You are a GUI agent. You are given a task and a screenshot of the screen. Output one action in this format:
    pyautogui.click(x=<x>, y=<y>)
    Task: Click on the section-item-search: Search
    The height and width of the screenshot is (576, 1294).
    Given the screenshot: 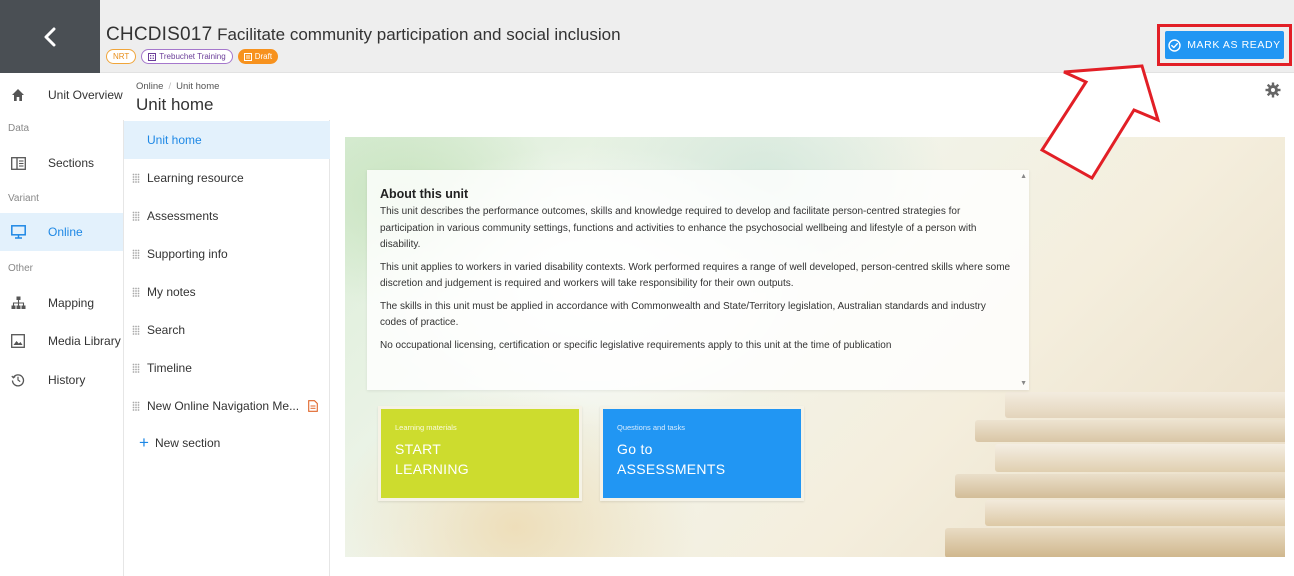 What is the action you would take?
    pyautogui.click(x=227, y=330)
    